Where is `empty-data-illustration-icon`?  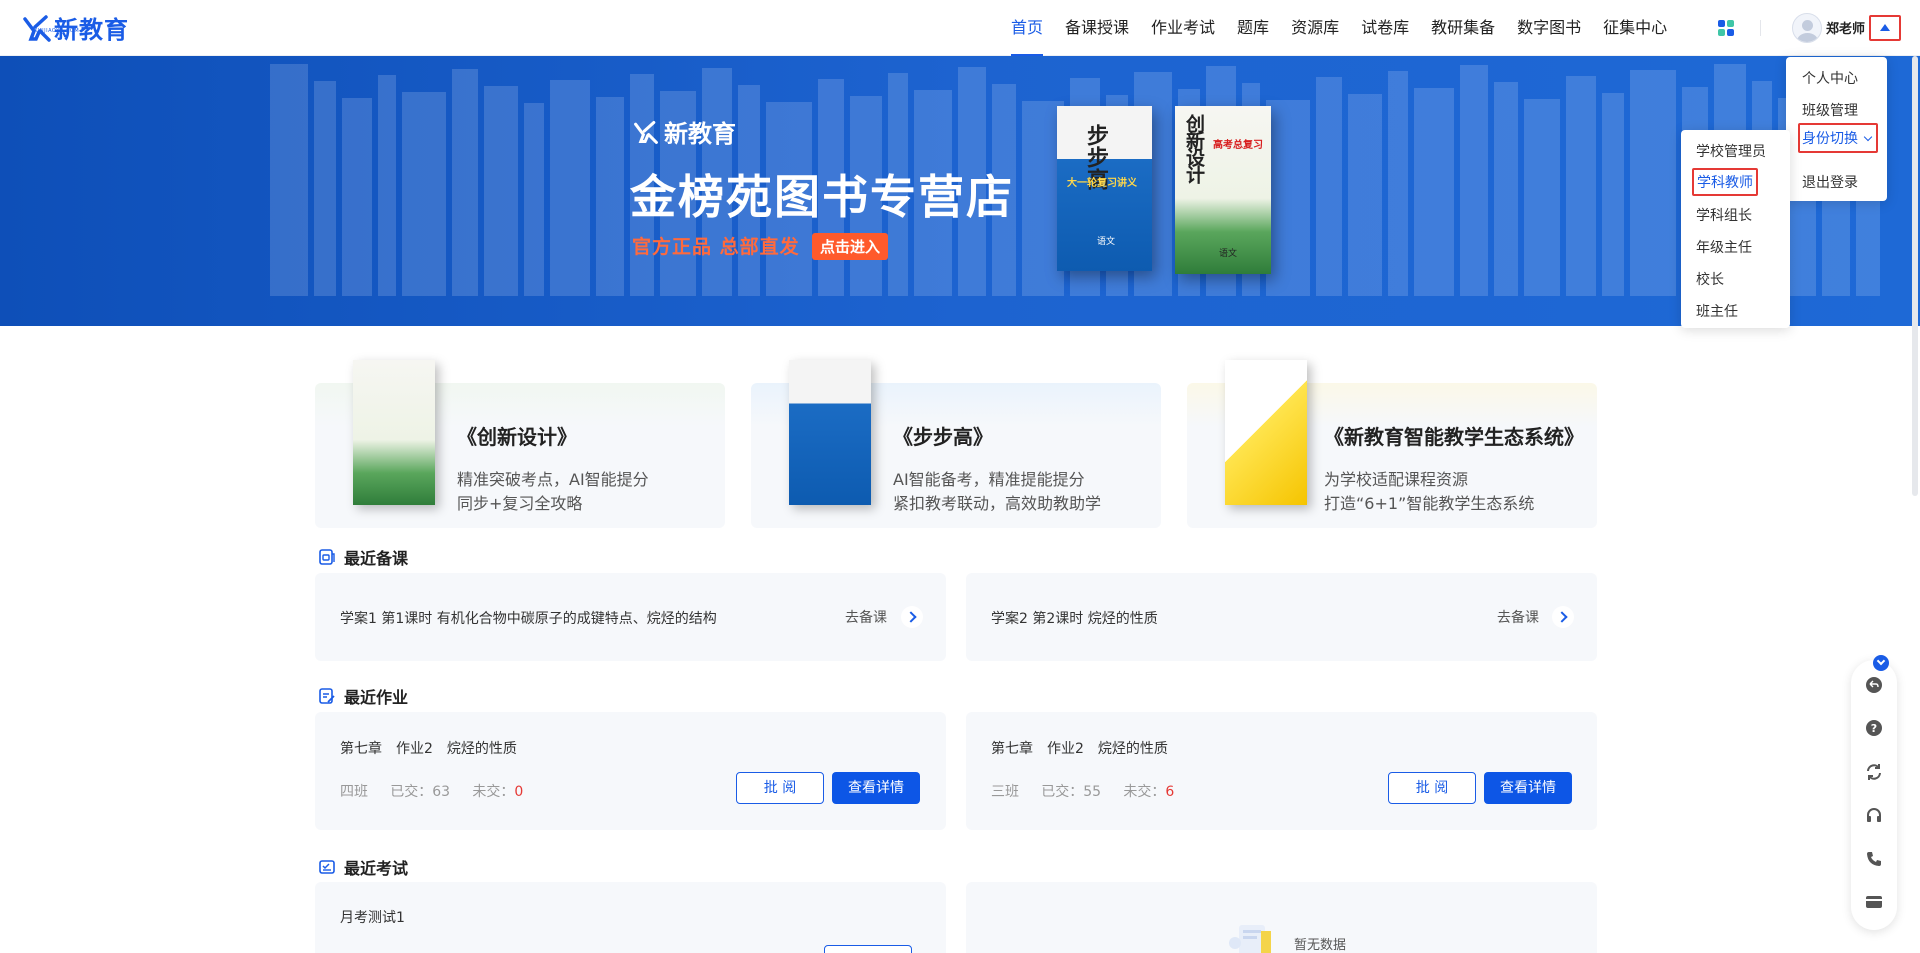
empty-data-illustration-icon is located at coordinates (1250, 939).